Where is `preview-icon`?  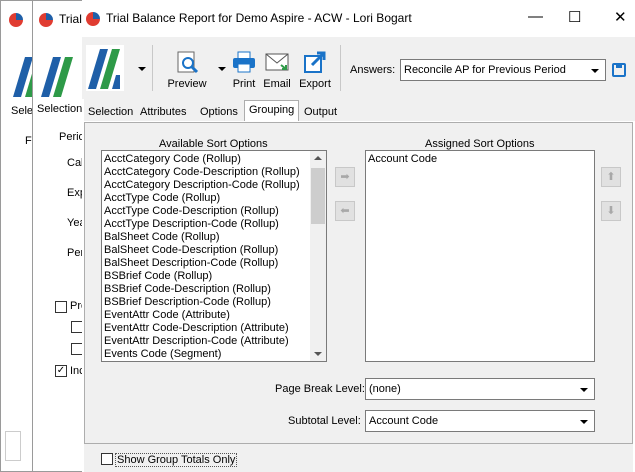
preview-icon is located at coordinates (188, 62).